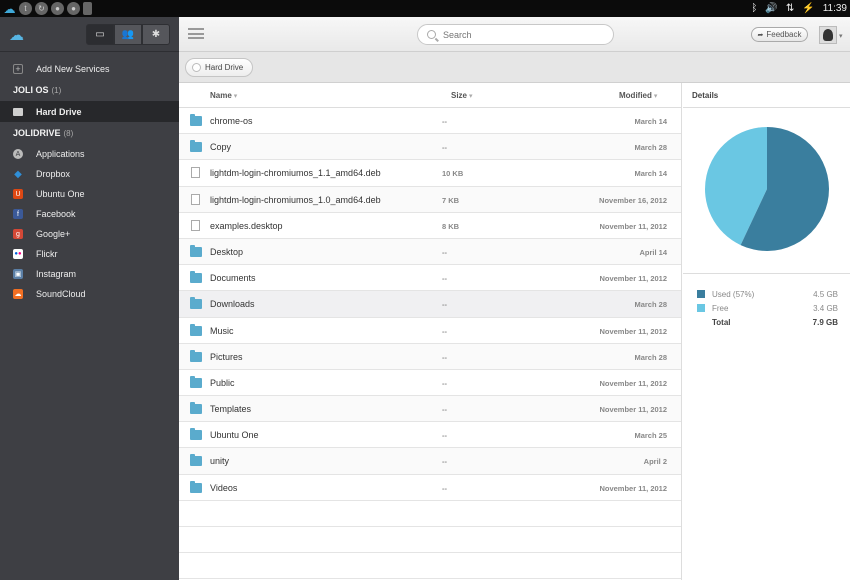  Describe the element at coordinates (650, 121) in the screenshot. I see `file-modified: March 14` at that location.